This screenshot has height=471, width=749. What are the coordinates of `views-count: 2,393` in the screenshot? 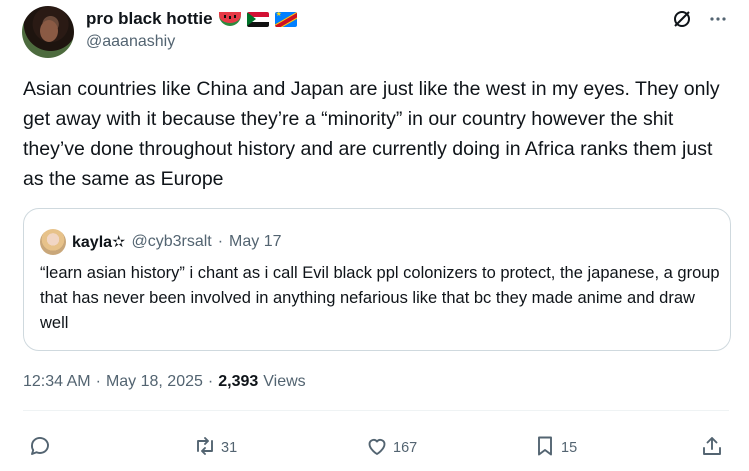 It's located at (238, 381).